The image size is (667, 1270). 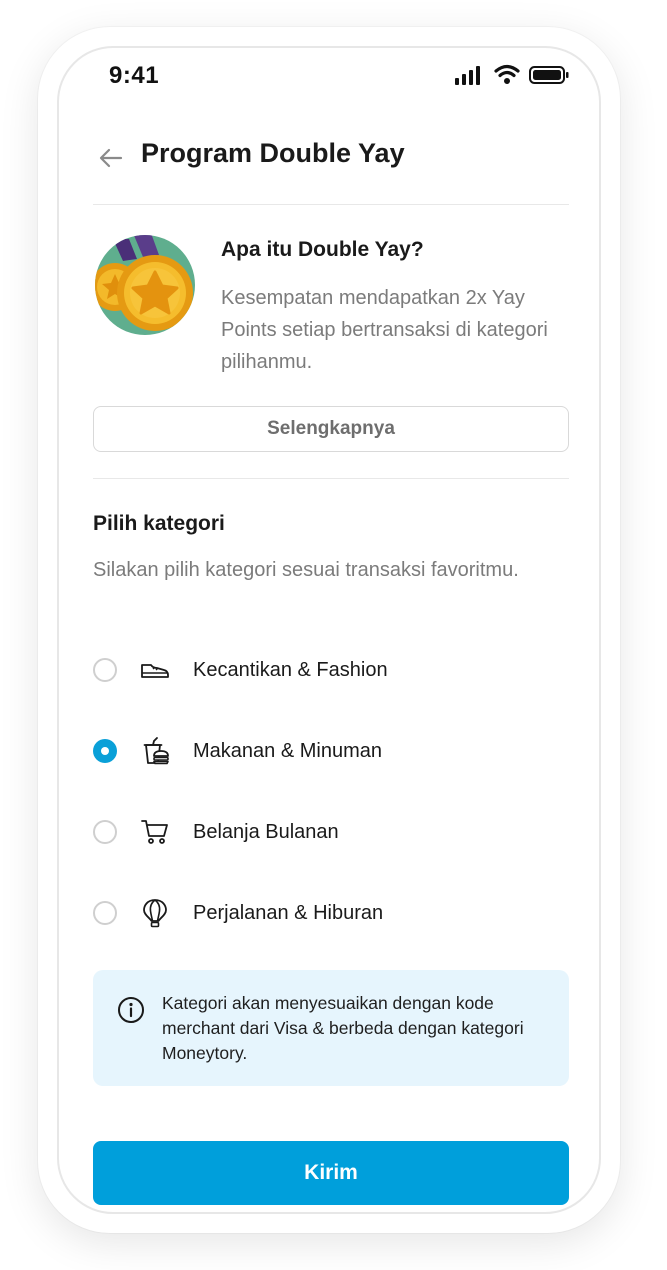 What do you see at coordinates (131, 1010) in the screenshot?
I see `info-icon` at bounding box center [131, 1010].